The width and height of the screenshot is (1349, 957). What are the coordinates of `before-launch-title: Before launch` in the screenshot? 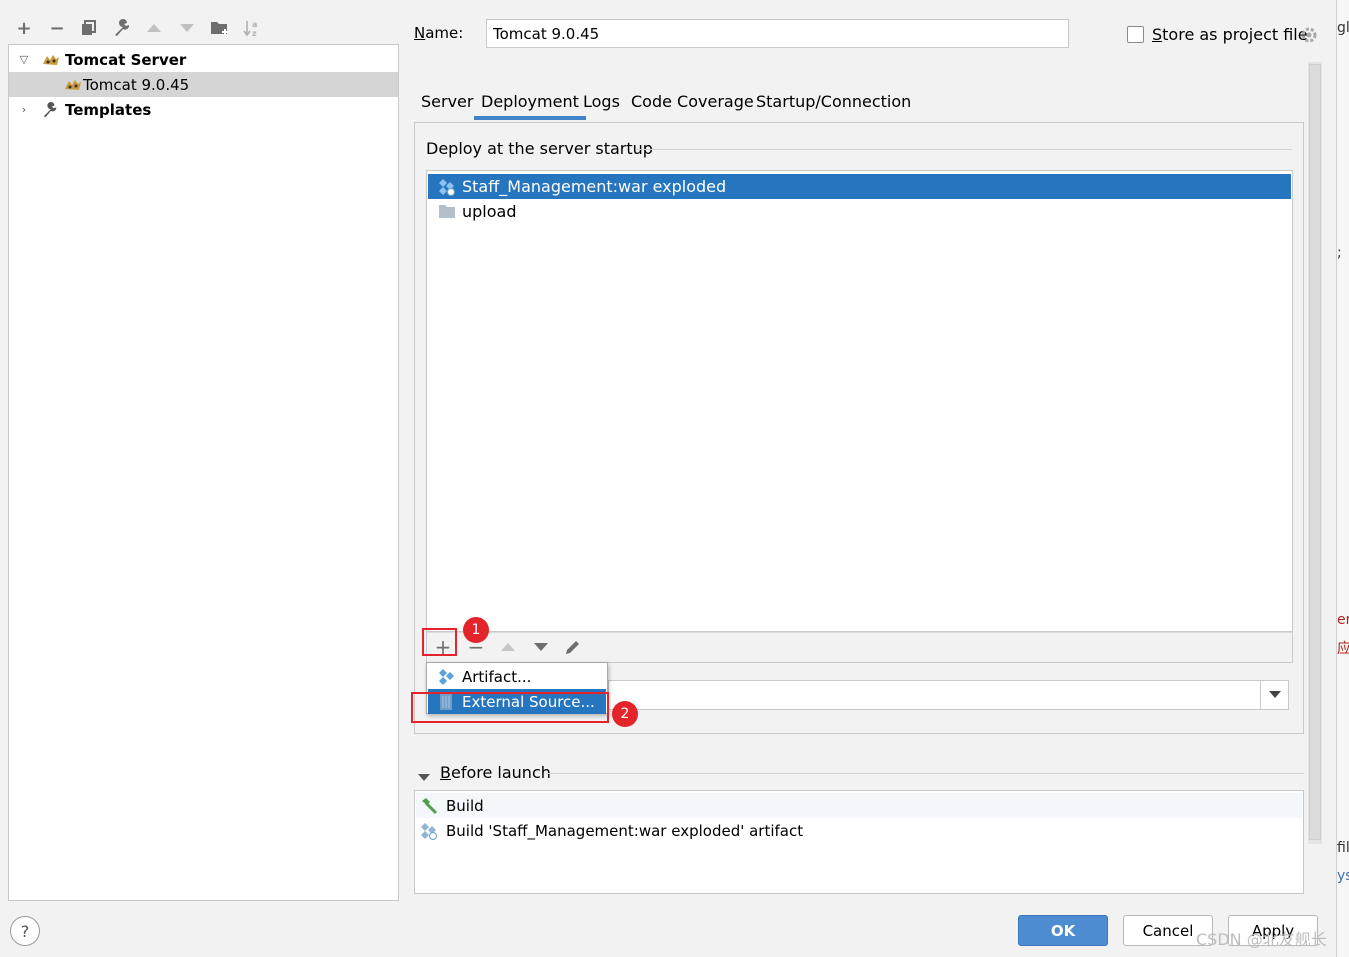 It's located at (495, 772).